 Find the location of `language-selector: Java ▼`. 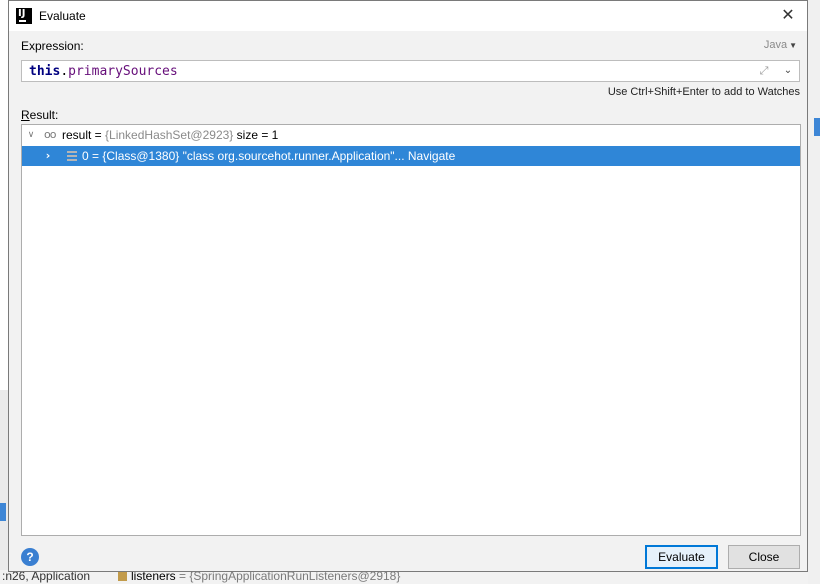

language-selector: Java ▼ is located at coordinates (780, 45).